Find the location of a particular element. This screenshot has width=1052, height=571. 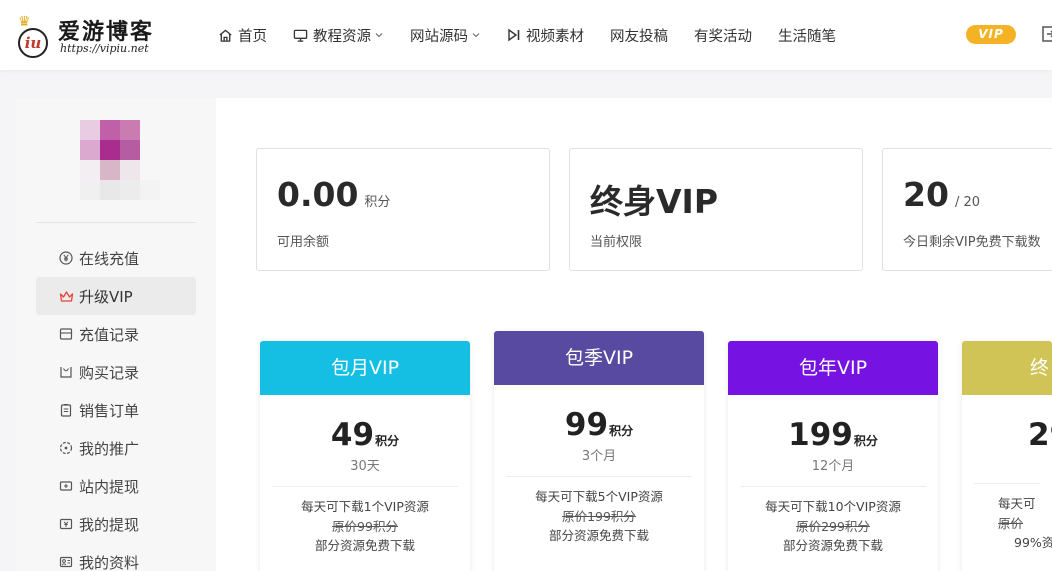

nav-item-tutorials: 教程资源 is located at coordinates (338, 35).